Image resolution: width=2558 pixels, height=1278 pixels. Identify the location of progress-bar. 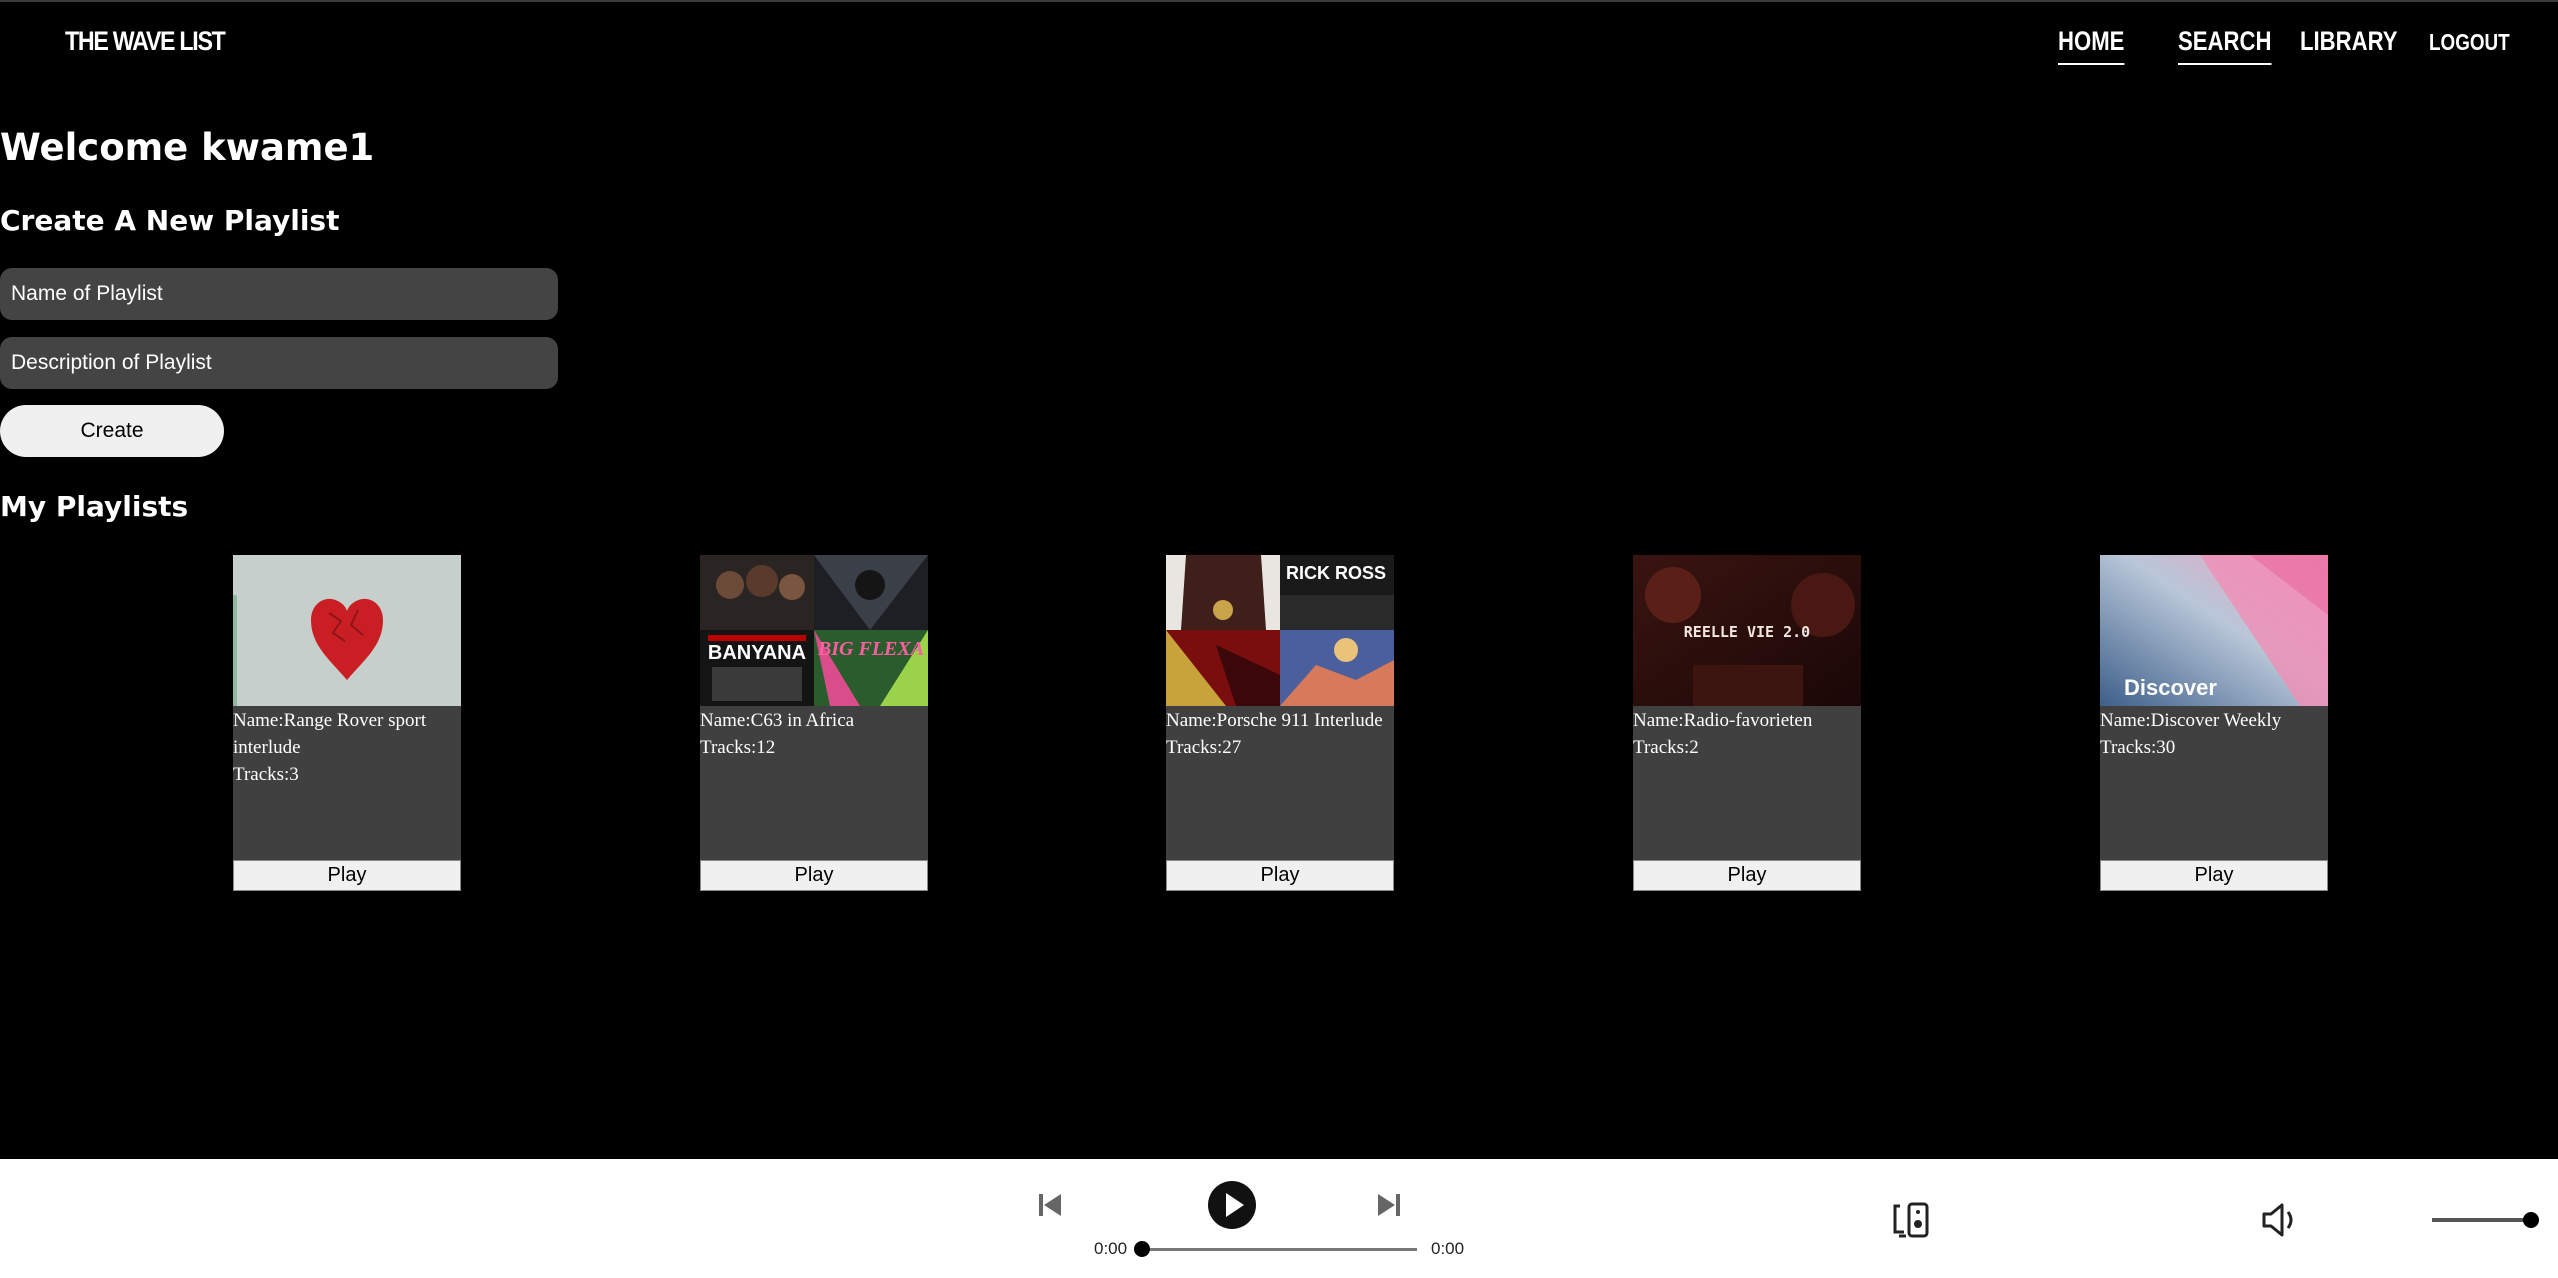
(1279, 1249).